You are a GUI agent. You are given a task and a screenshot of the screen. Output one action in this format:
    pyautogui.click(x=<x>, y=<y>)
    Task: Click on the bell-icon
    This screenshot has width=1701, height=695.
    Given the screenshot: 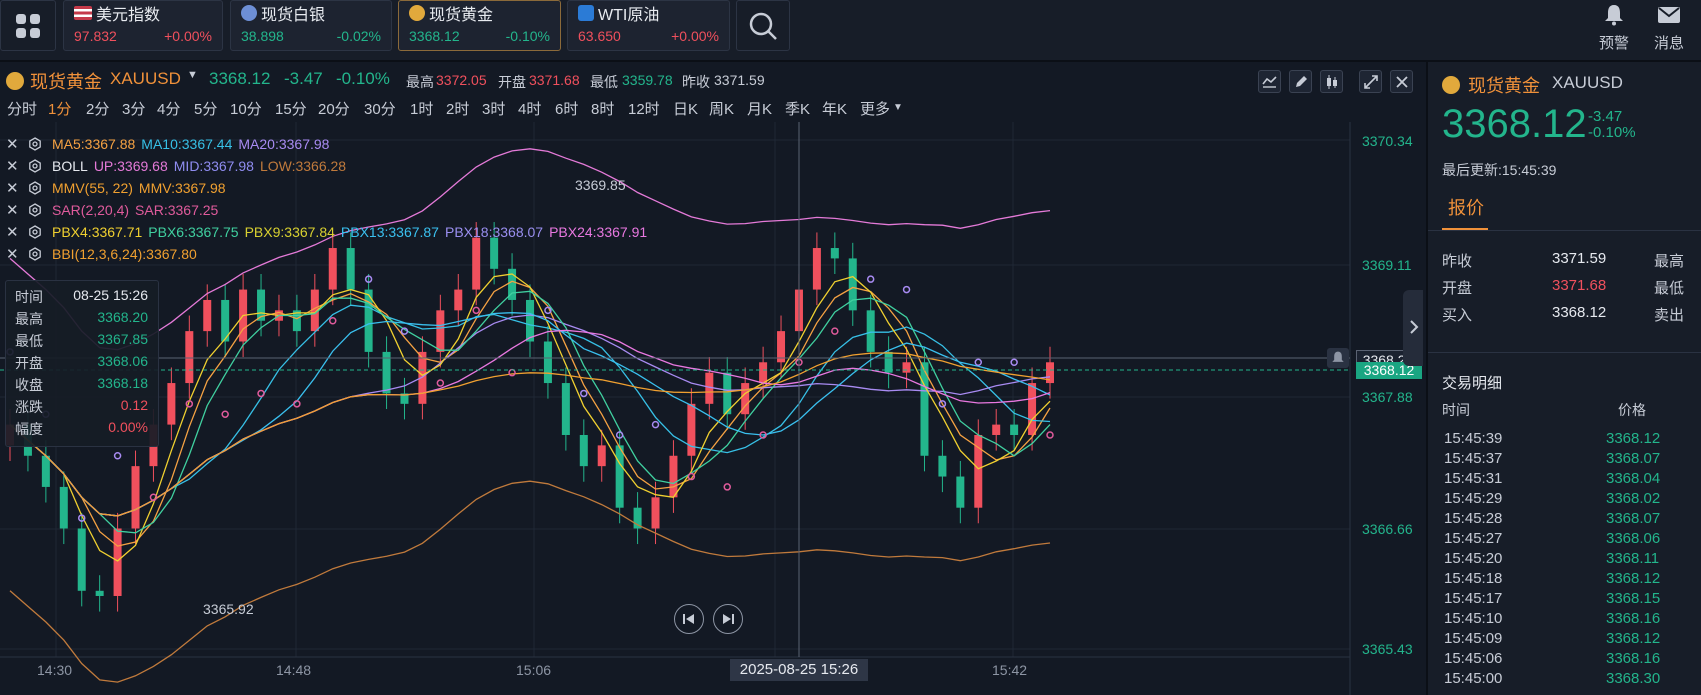 What is the action you would take?
    pyautogui.click(x=1338, y=356)
    